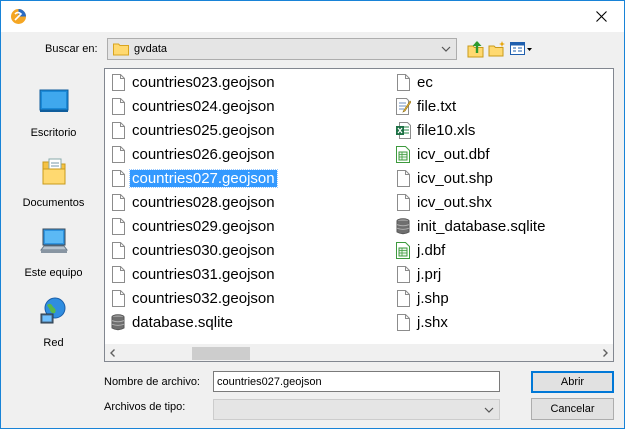  I want to click on file-name: database.sqlite, so click(182, 322).